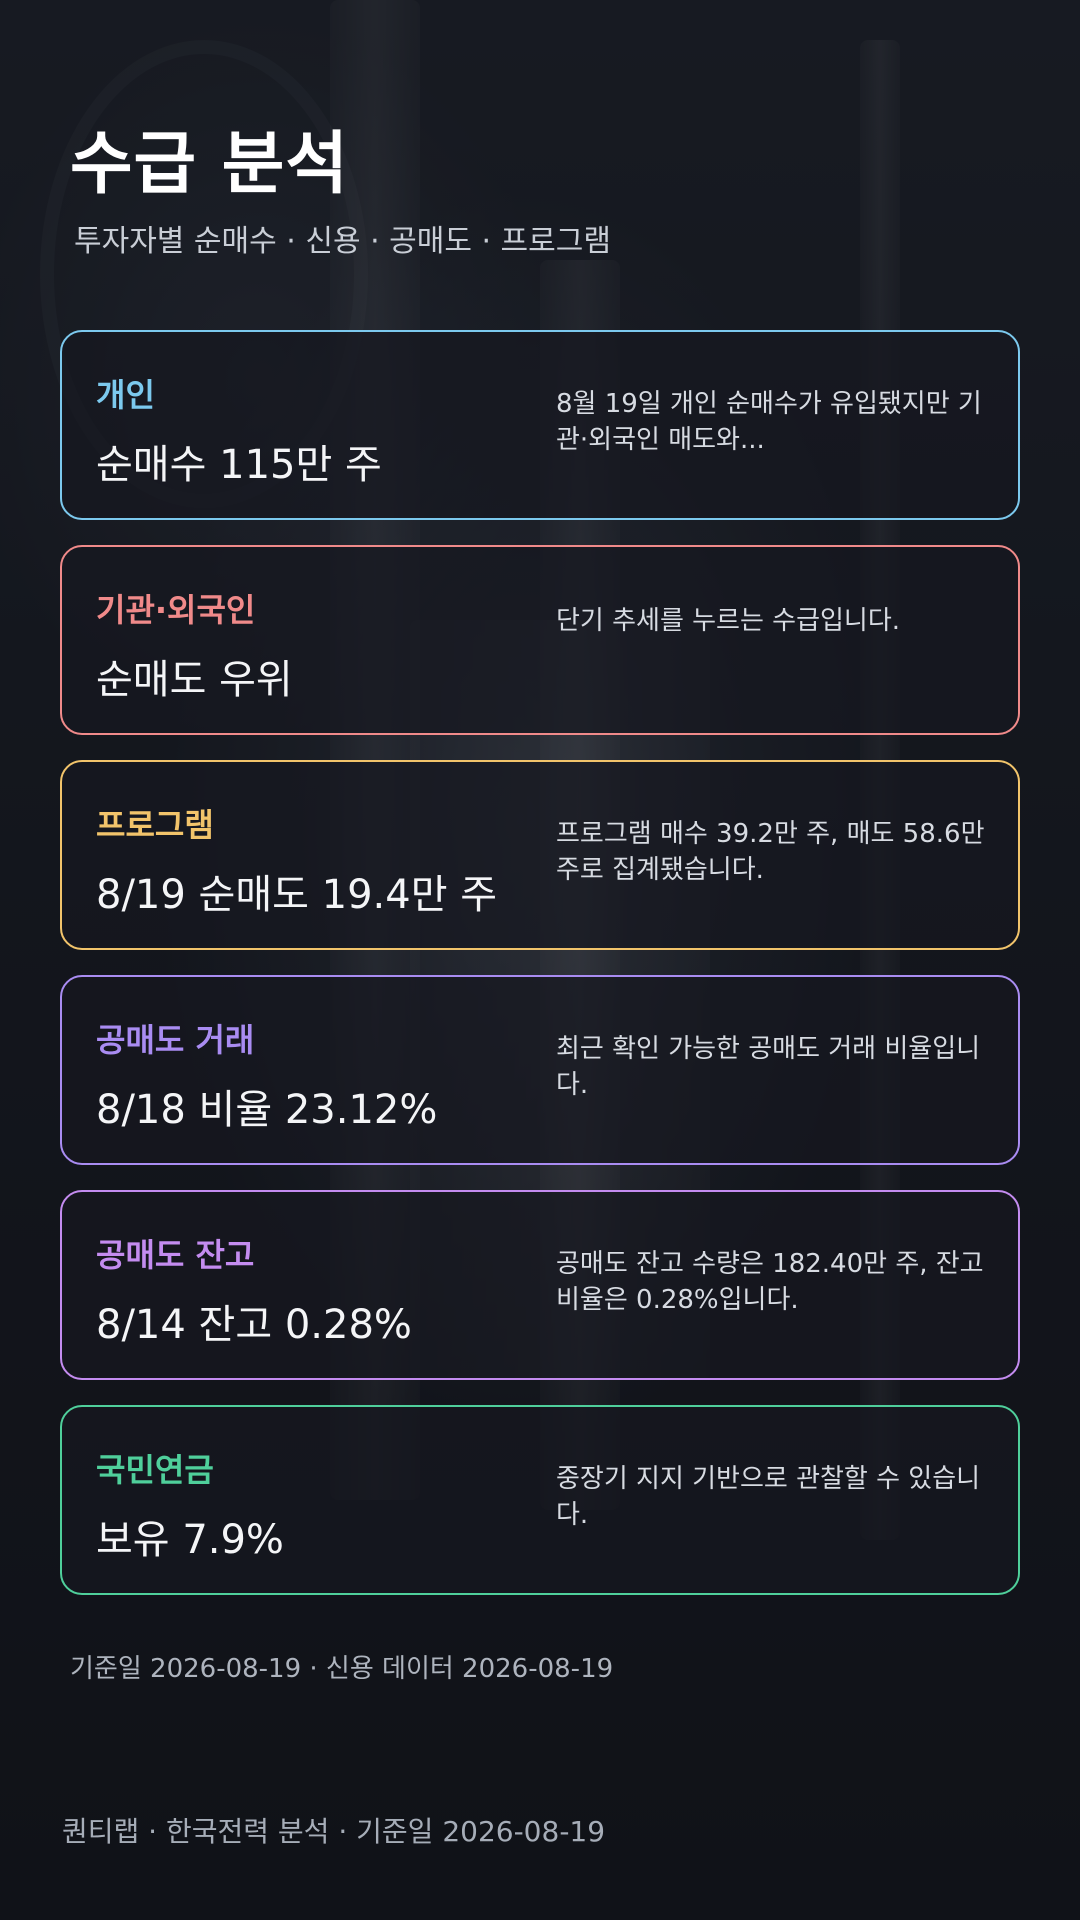  What do you see at coordinates (540, 640) in the screenshot?
I see `card-institution-foreign: 기관·외국인 순매도 우위 단기 추세를 누르는 수급입니다.` at bounding box center [540, 640].